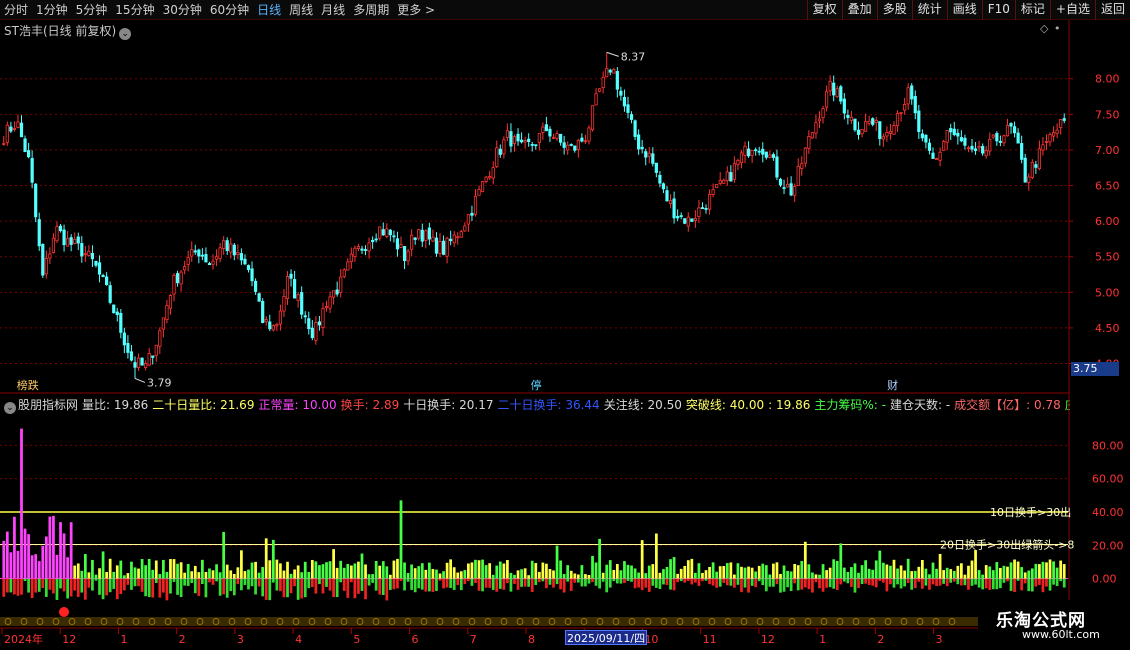 The height and width of the screenshot is (650, 1130). What do you see at coordinates (710, 639) in the screenshot?
I see `date-label: 11` at bounding box center [710, 639].